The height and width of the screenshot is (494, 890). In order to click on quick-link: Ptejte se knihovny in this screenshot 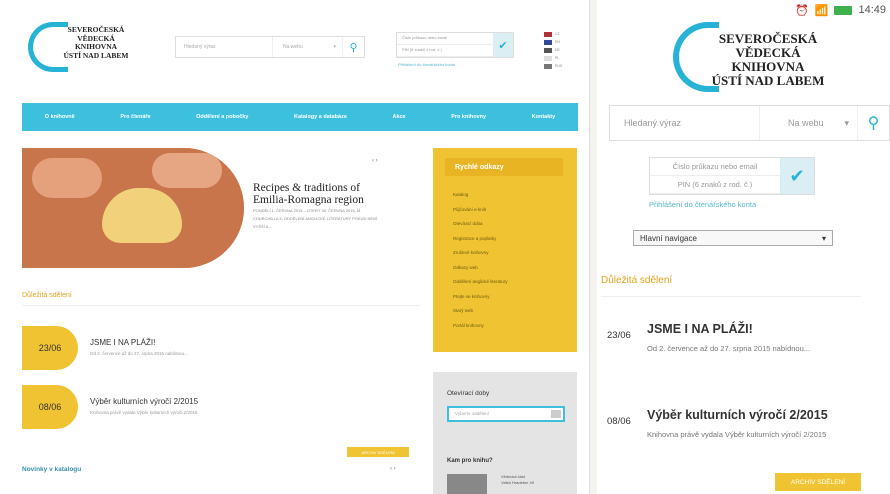, I will do `click(480, 297)`.